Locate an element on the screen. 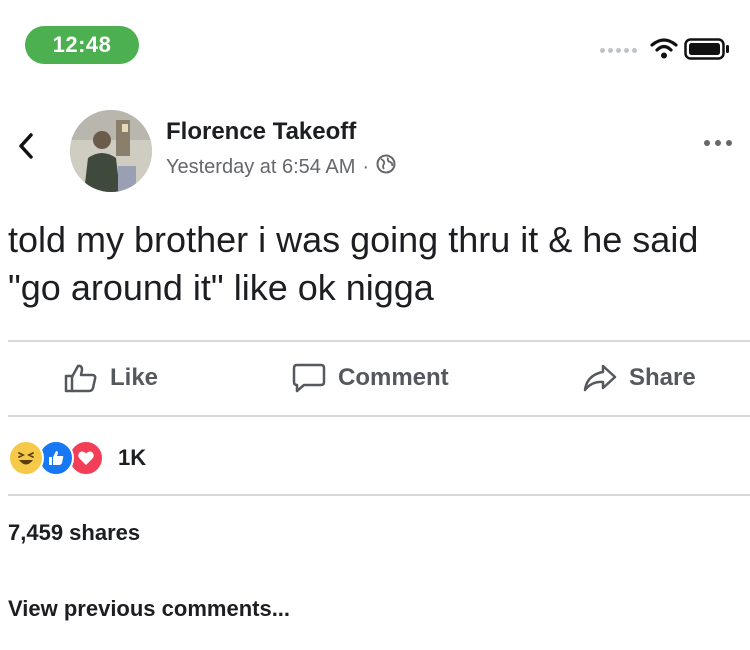 The height and width of the screenshot is (650, 750). battery-icon is located at coordinates (707, 51).